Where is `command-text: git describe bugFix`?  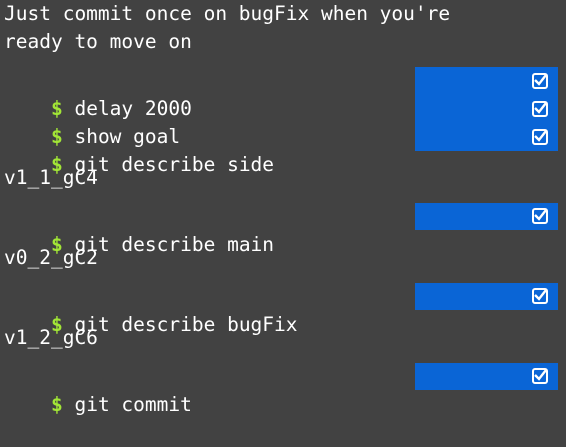
command-text: git describe bugFix is located at coordinates (180, 324).